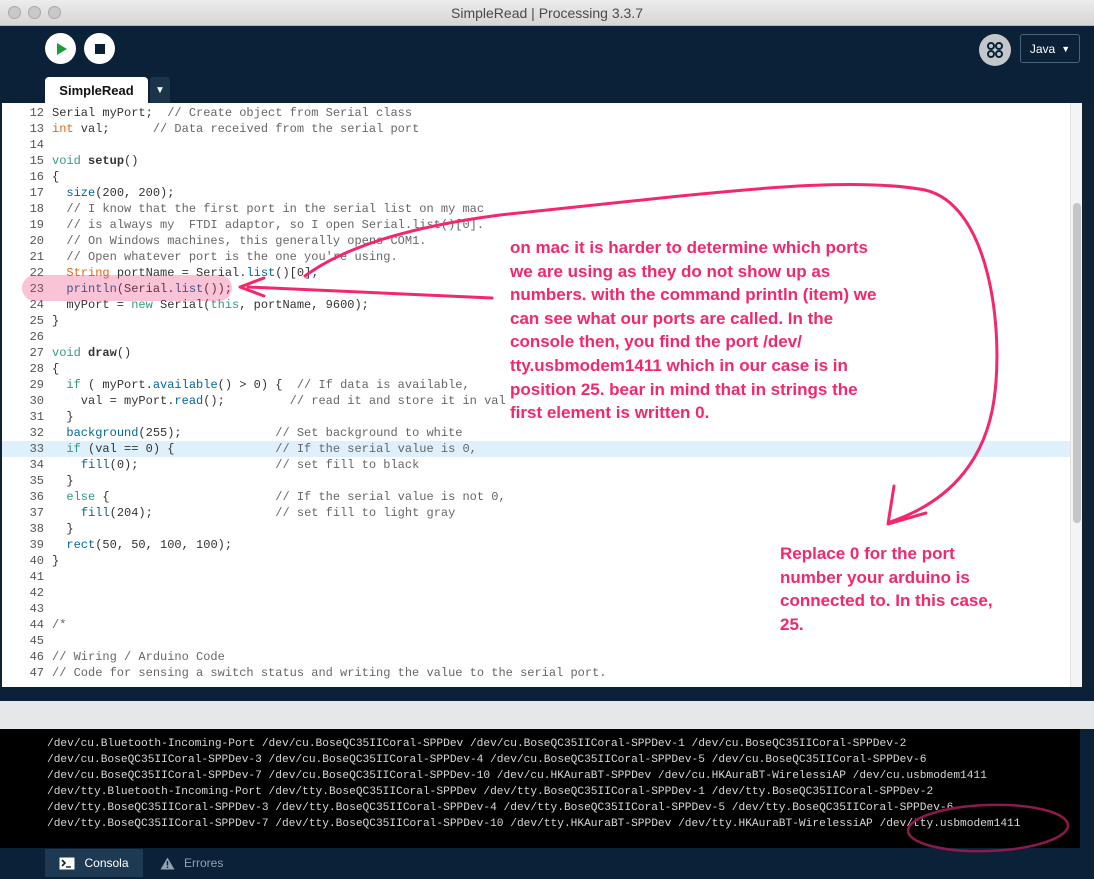 This screenshot has width=1094, height=879. What do you see at coordinates (867, 553) in the screenshot?
I see `annotation-line: Replace 0 for the port` at bounding box center [867, 553].